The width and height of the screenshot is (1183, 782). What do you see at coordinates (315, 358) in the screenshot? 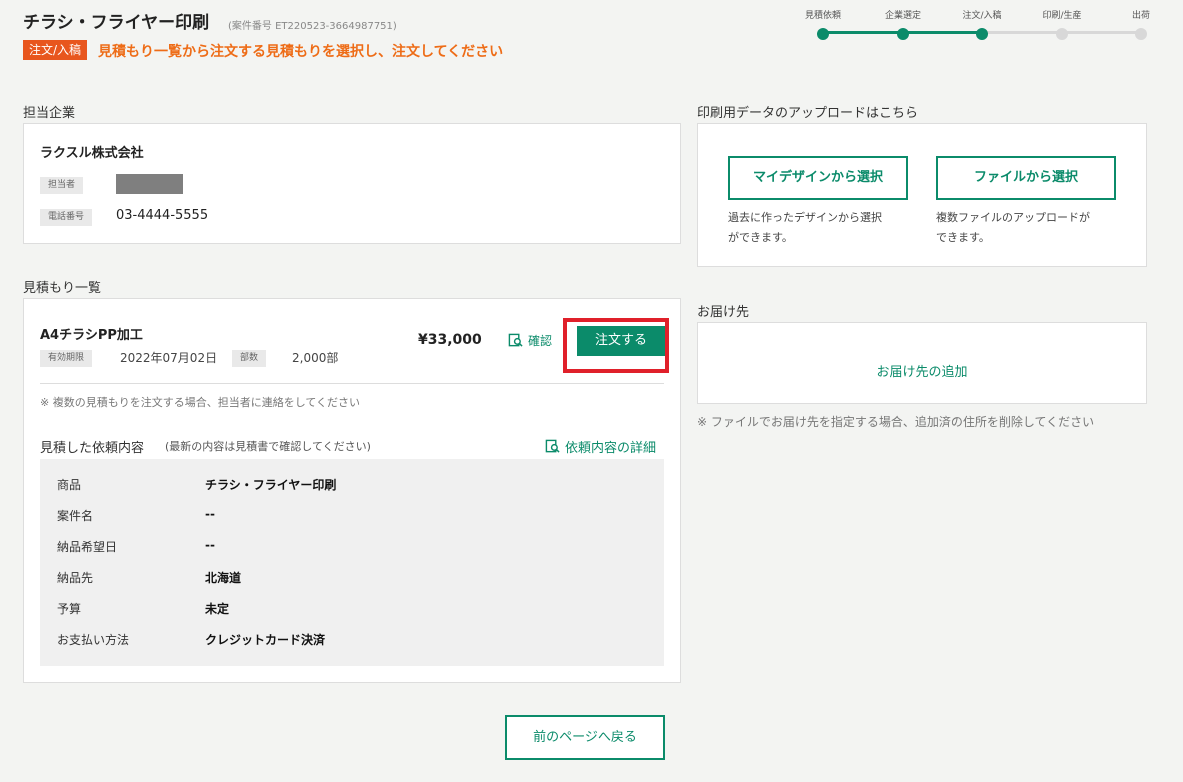
I see `quantity-value: 2,000部` at bounding box center [315, 358].